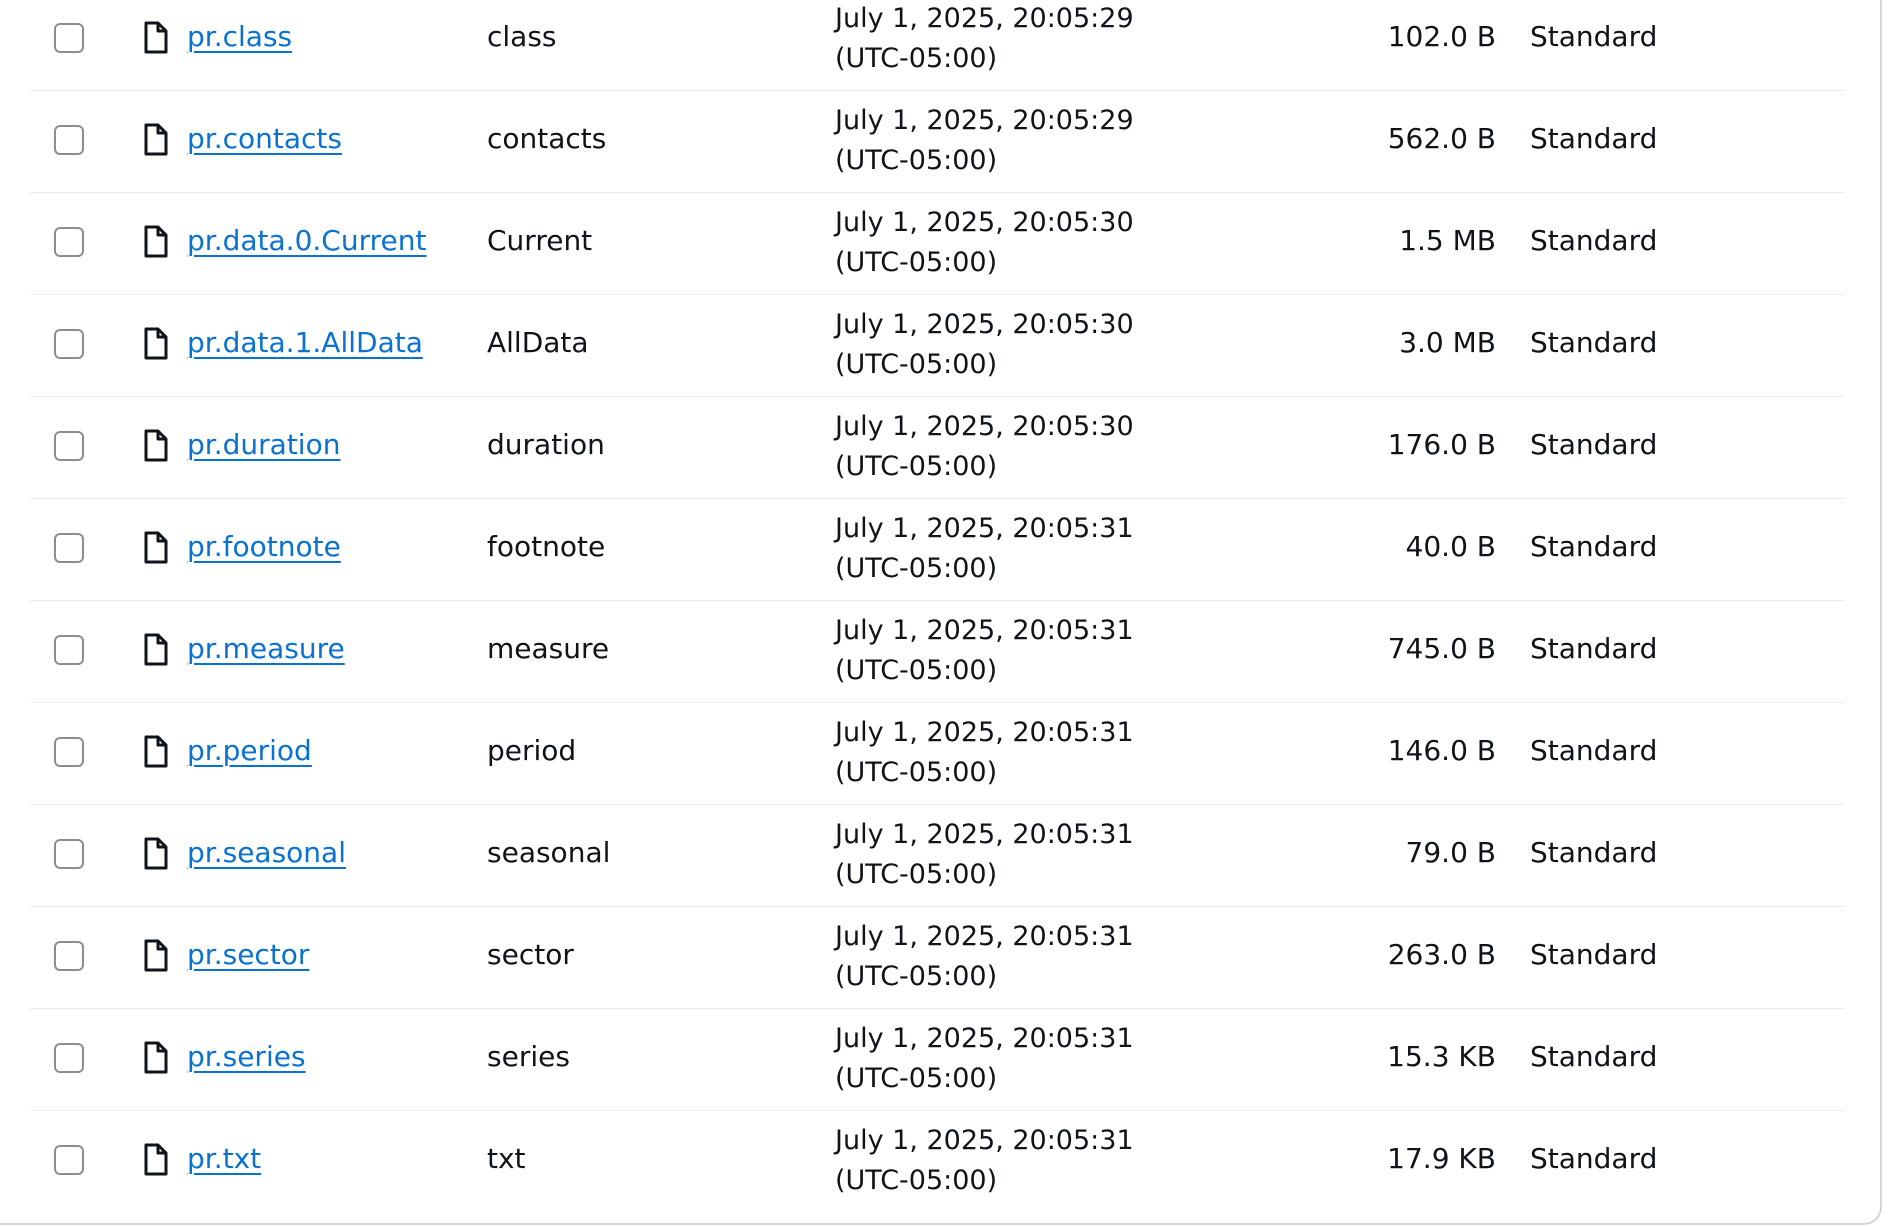 The height and width of the screenshot is (1226, 1890). What do you see at coordinates (506, 1158) in the screenshot?
I see `object-type: txt` at bounding box center [506, 1158].